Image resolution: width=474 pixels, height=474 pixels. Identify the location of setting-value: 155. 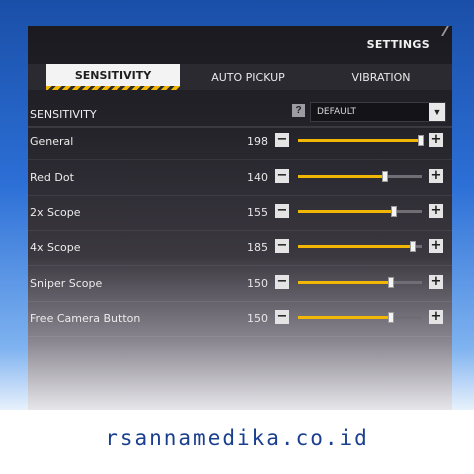
(257, 212).